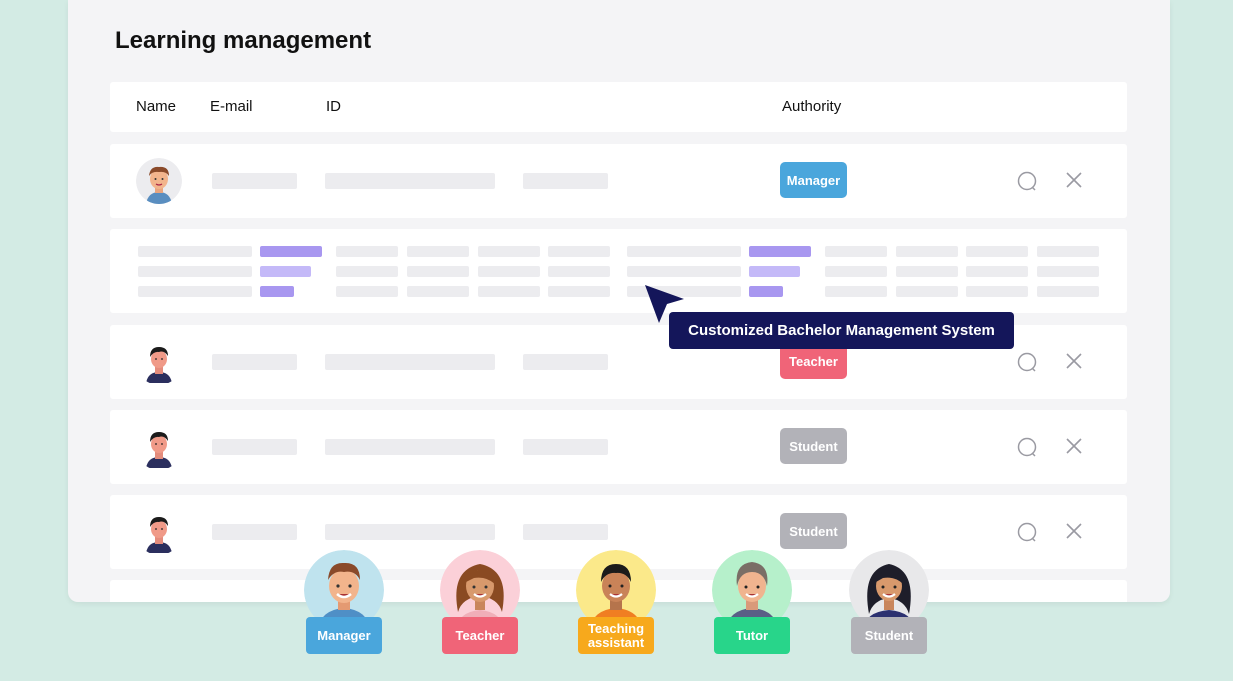 The width and height of the screenshot is (1233, 681). I want to click on page-title: Learning management, so click(243, 40).